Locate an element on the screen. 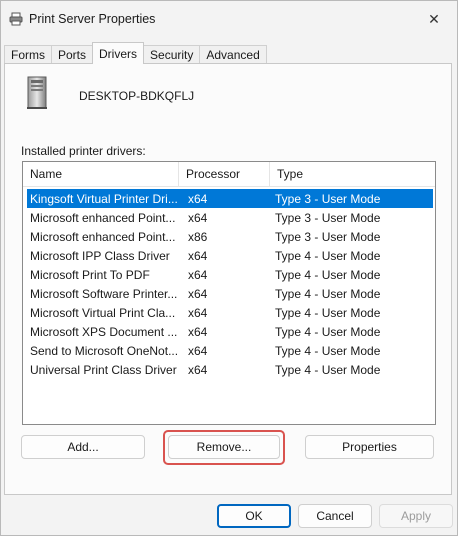  installed-drivers-label: Installed printer drivers: is located at coordinates (83, 151).